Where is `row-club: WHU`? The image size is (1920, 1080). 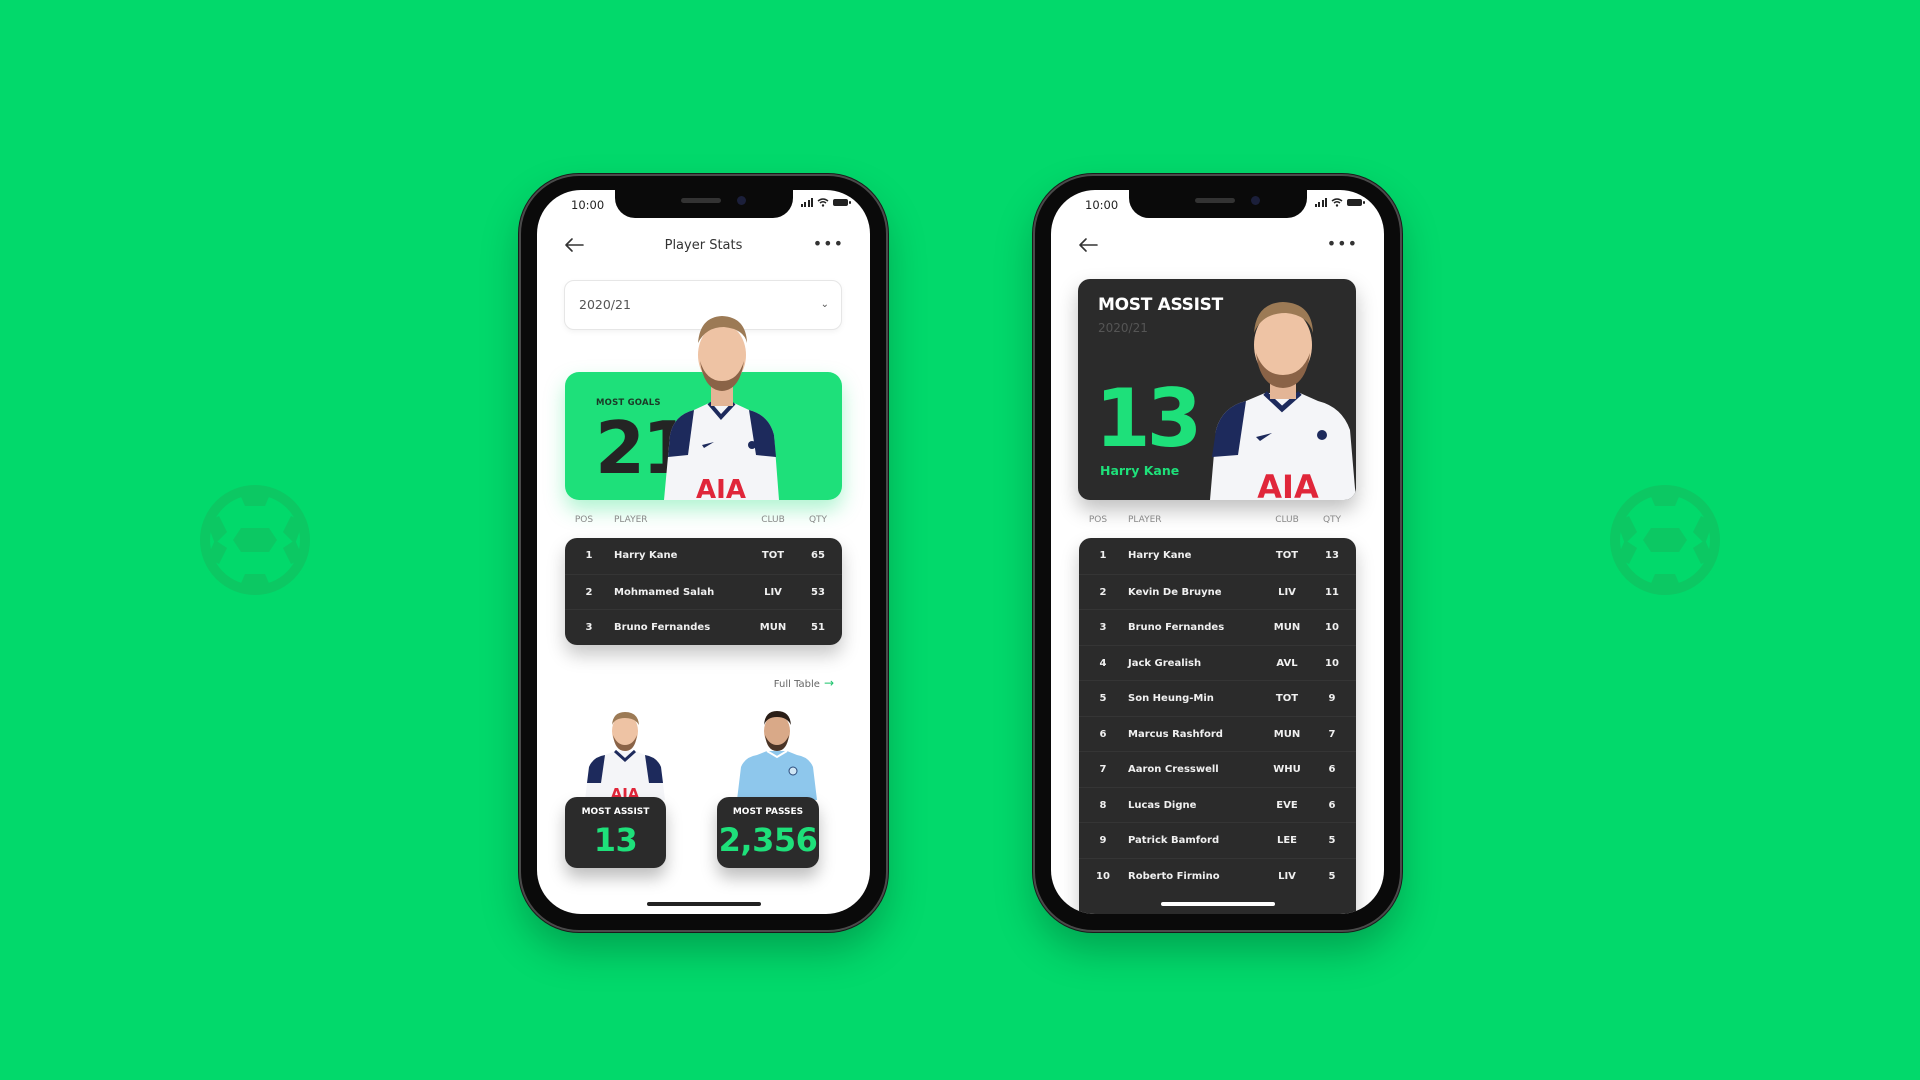 row-club: WHU is located at coordinates (1287, 769).